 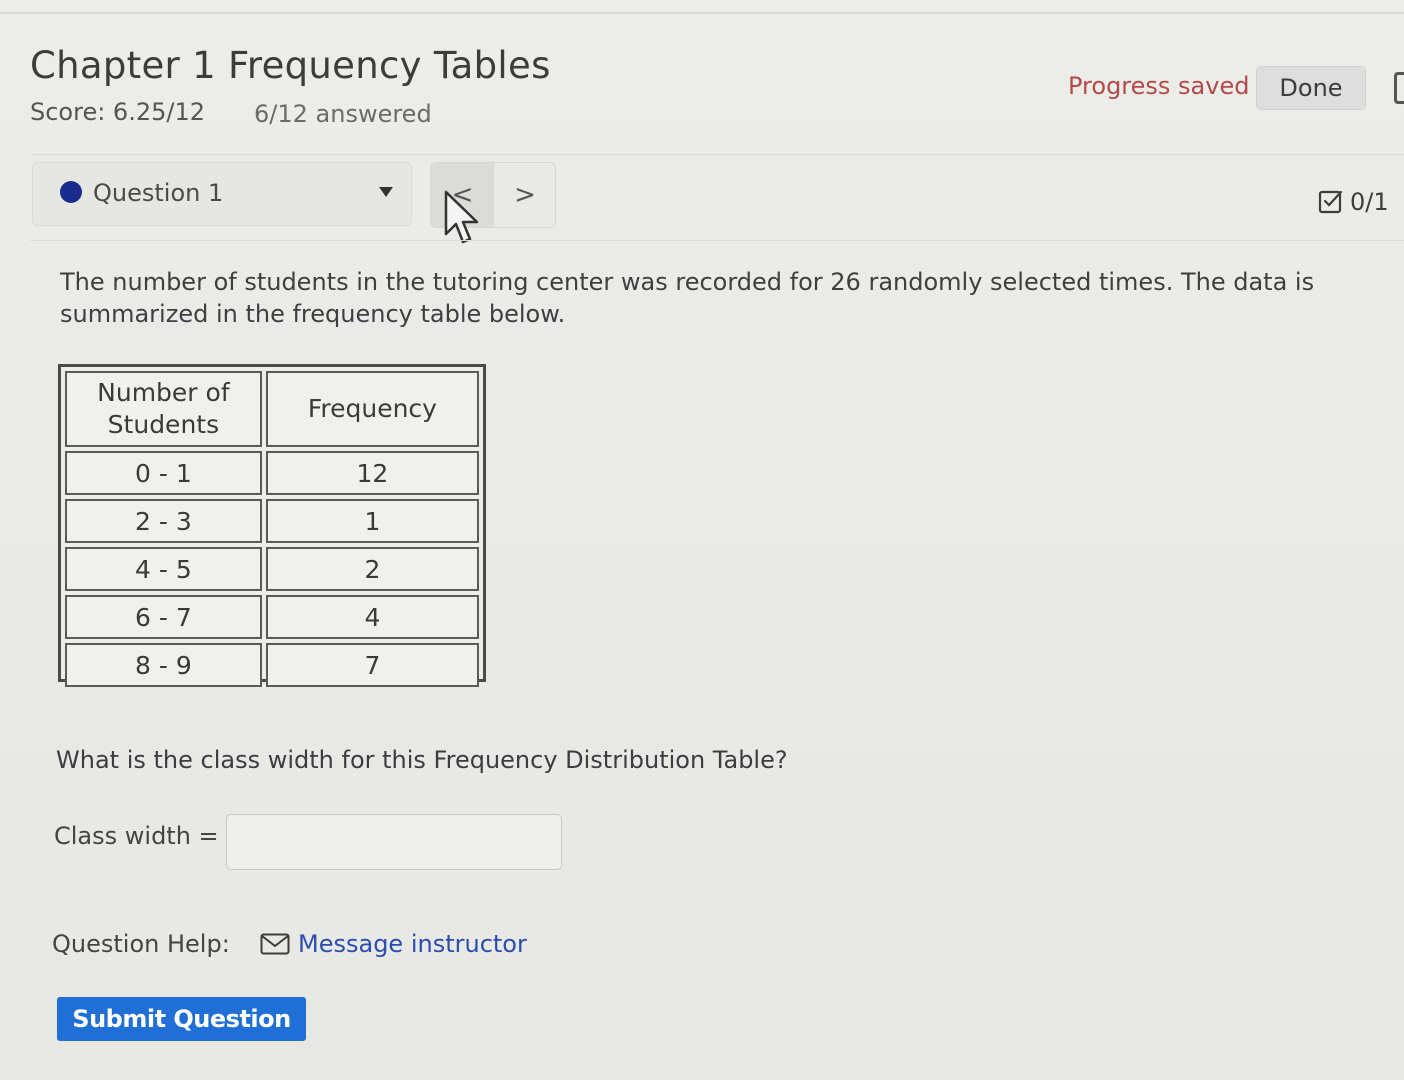 I want to click on table-cell-class: 0 - 1, so click(x=163, y=473).